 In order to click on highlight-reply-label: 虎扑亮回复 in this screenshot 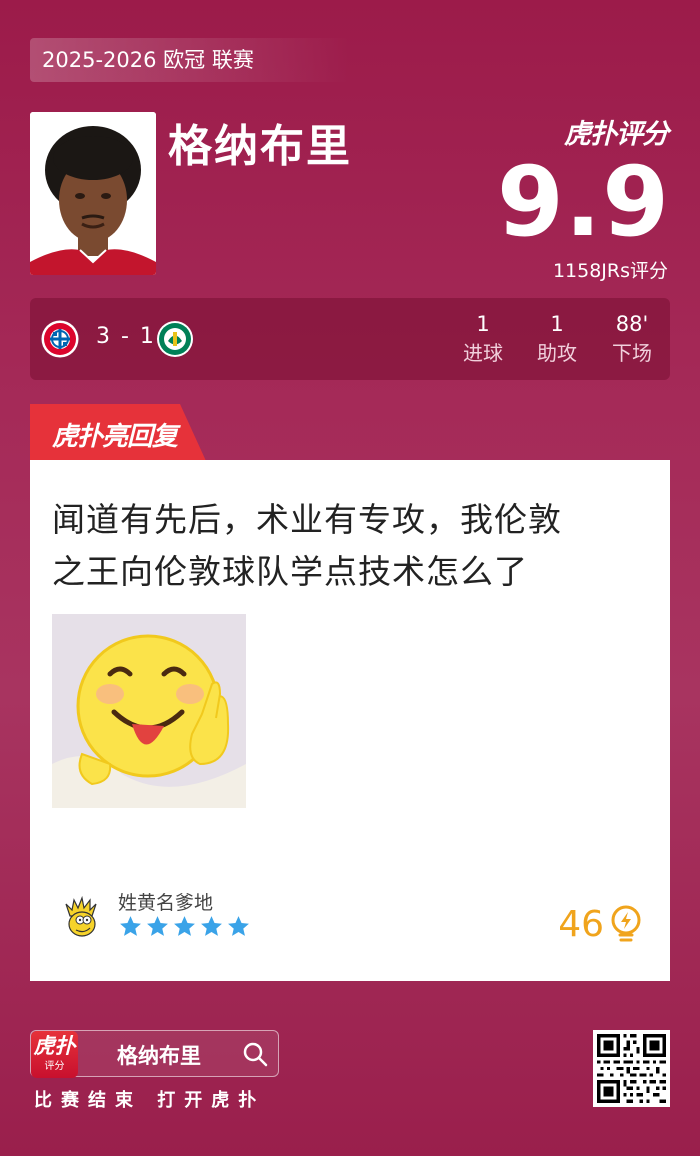, I will do `click(115, 437)`.